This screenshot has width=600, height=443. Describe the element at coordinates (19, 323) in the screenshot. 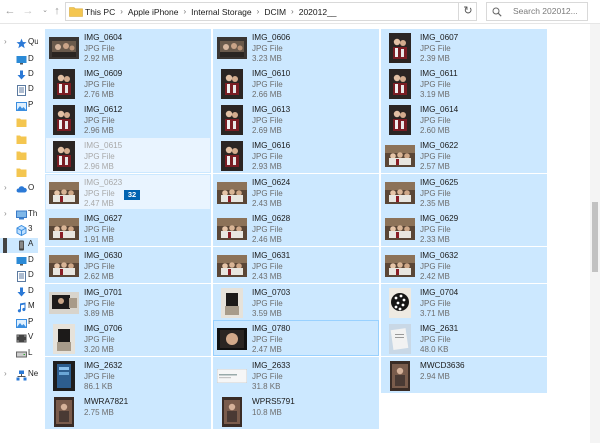

I see `nav-item-pictures-2: P` at that location.